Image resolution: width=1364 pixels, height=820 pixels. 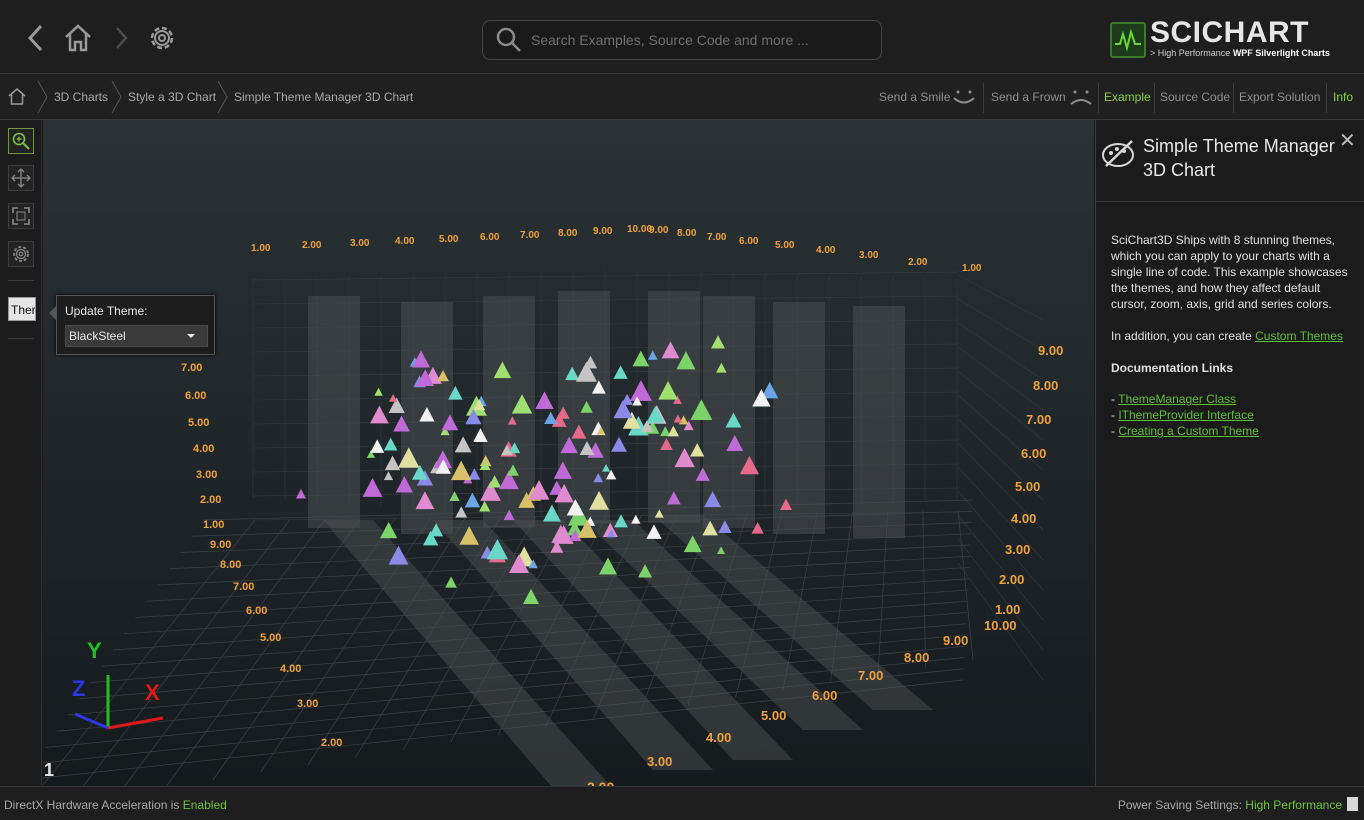 I want to click on theme-popup-title: Update Theme:, so click(x=106, y=311).